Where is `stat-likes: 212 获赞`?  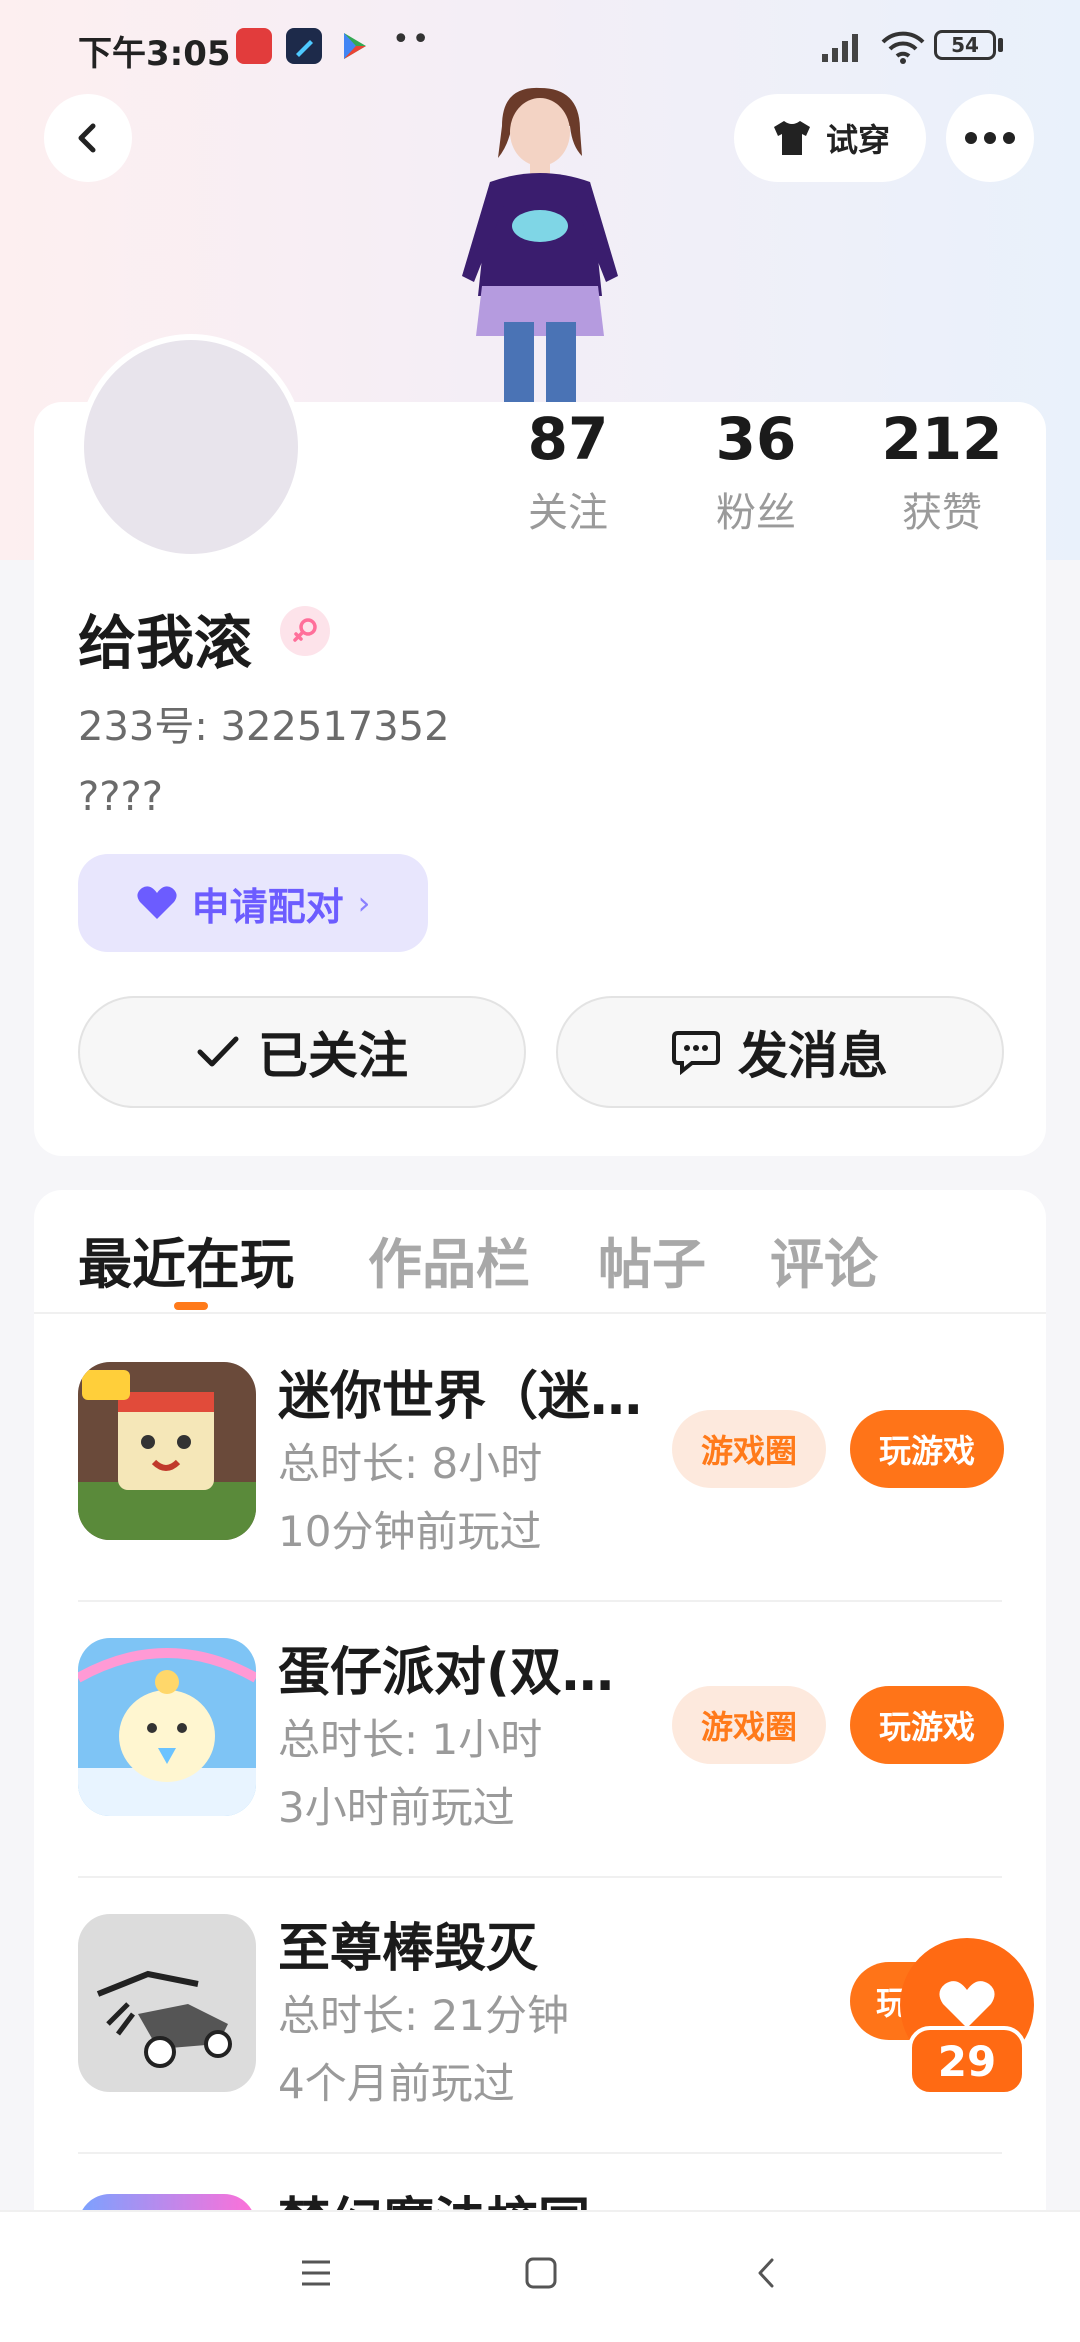
stat-likes: 212 获赞 is located at coordinates (942, 471).